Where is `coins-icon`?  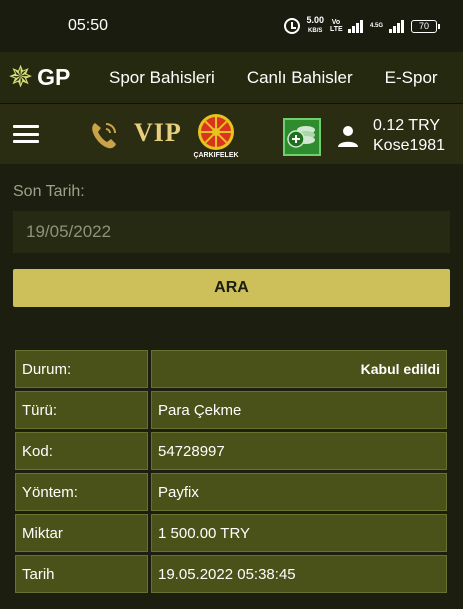 coins-icon is located at coordinates (301, 137).